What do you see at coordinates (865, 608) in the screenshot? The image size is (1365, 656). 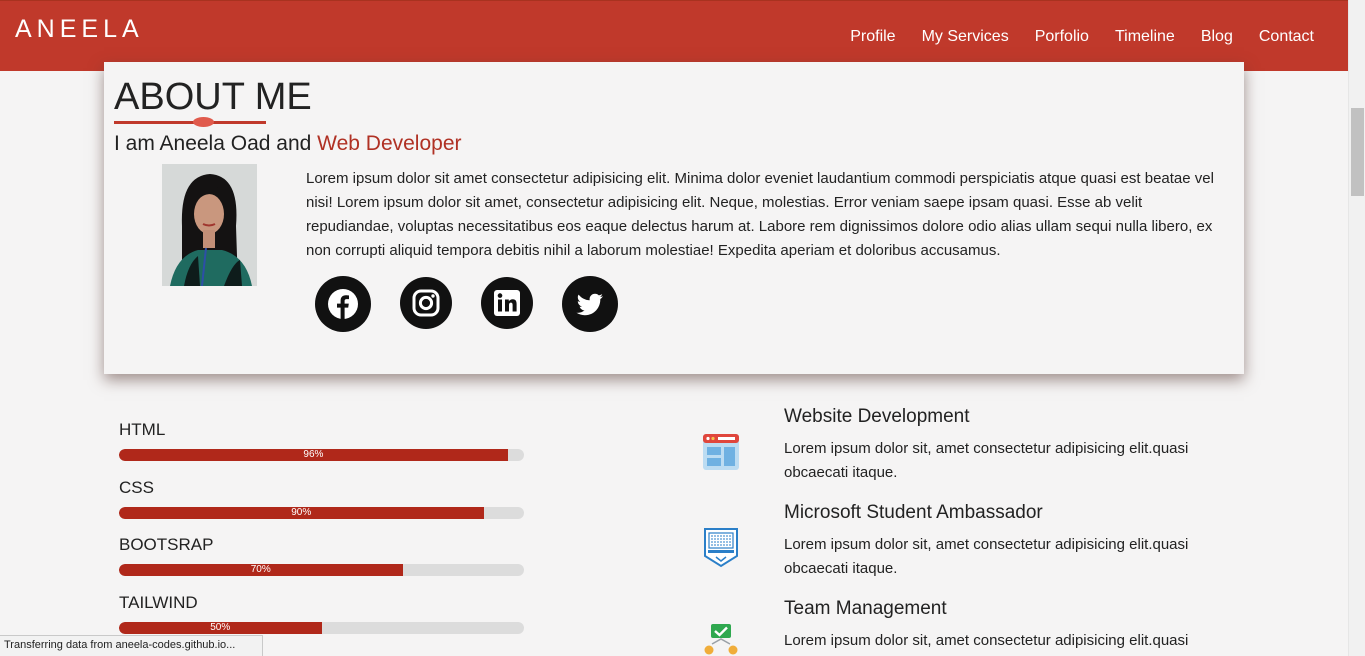 I see `service-title: Team Management` at bounding box center [865, 608].